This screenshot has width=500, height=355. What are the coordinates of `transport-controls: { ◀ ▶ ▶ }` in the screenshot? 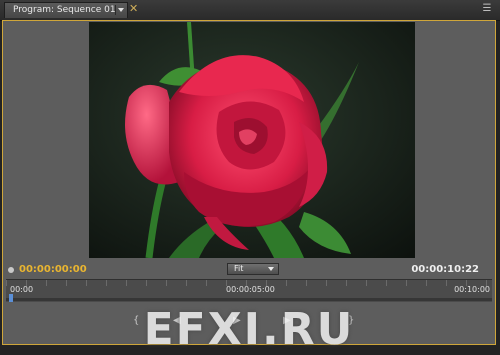 It's located at (253, 326).